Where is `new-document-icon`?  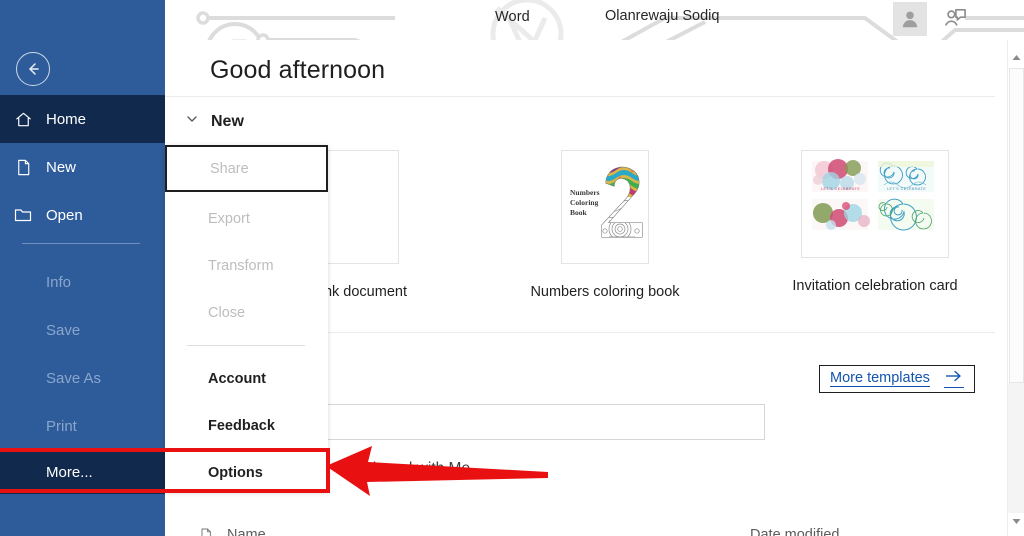
new-document-icon is located at coordinates (23, 167).